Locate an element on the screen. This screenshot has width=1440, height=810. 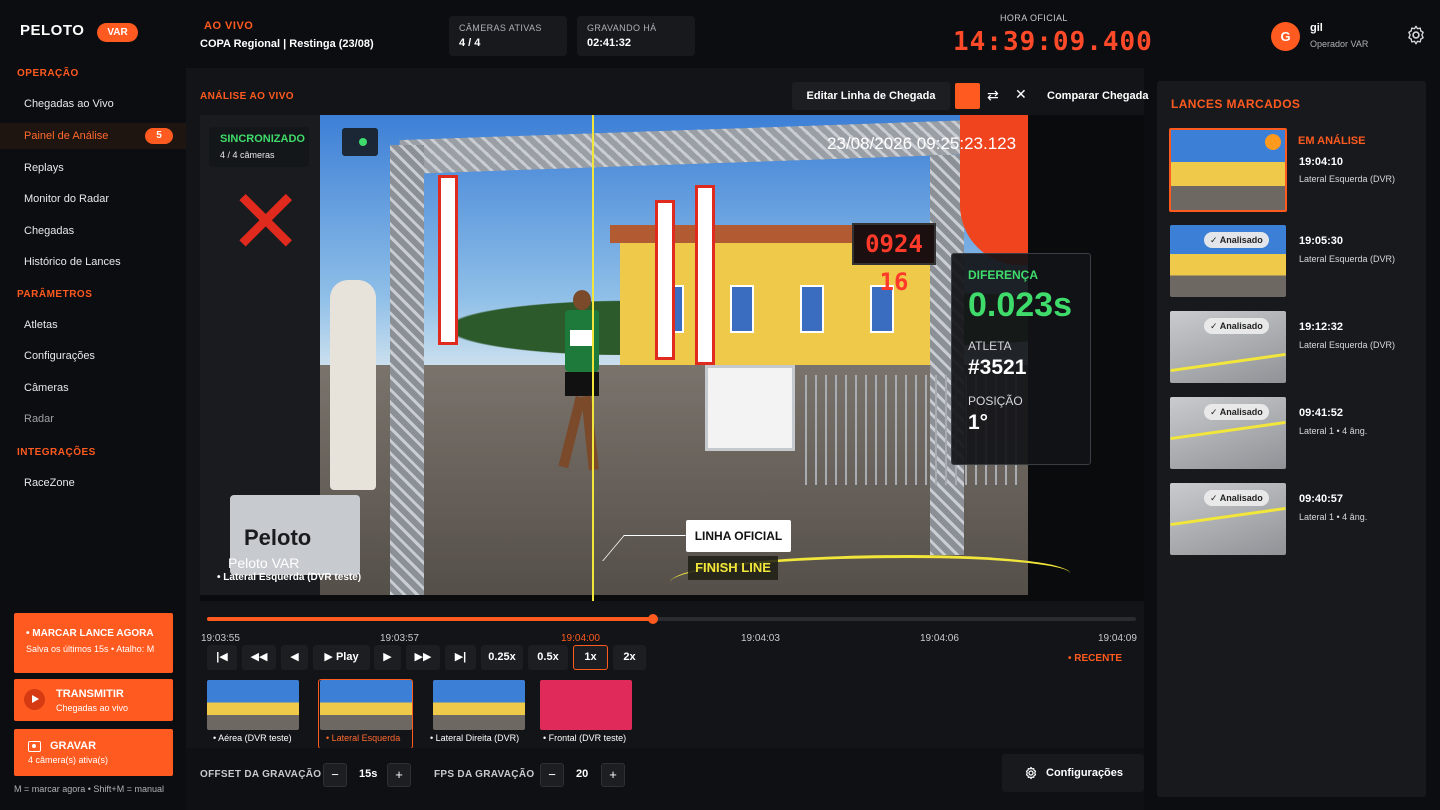
offset-decrease-button: − is located at coordinates (335, 775).